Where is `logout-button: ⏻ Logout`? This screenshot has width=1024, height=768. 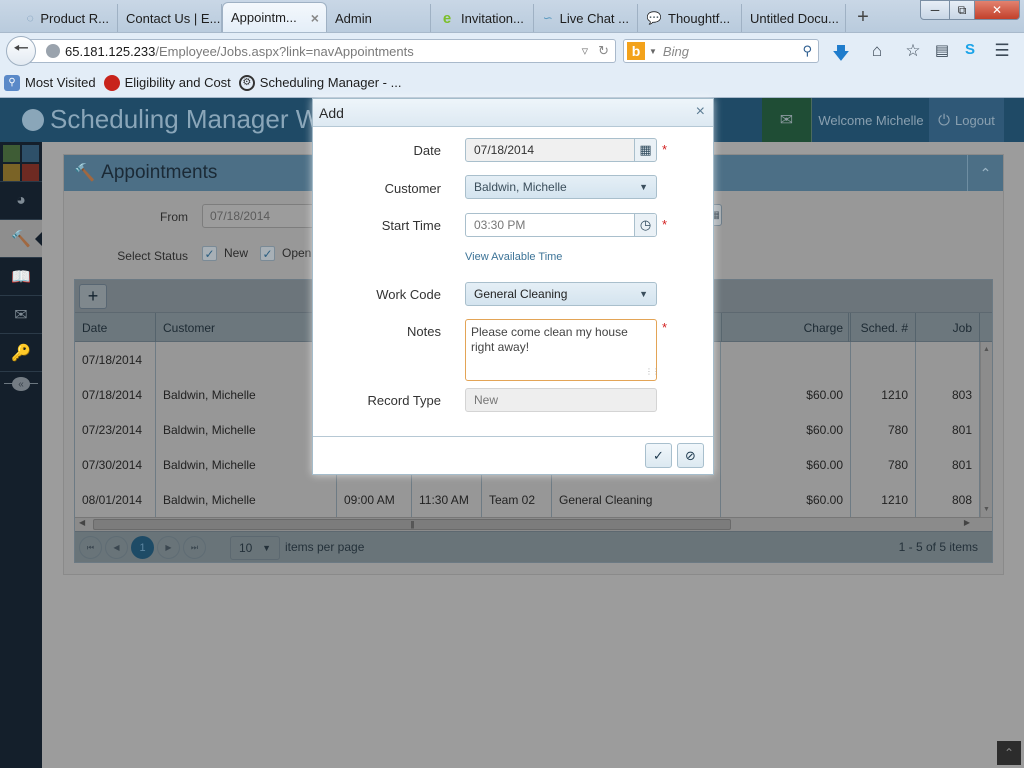
logout-button: ⏻ Logout is located at coordinates (966, 120).